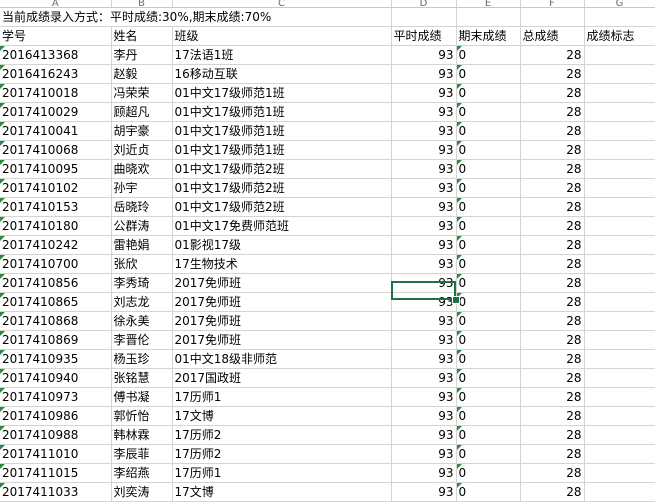 This screenshot has height=502, width=655. What do you see at coordinates (282, 435) in the screenshot?
I see `cell-class: 17历师2` at bounding box center [282, 435].